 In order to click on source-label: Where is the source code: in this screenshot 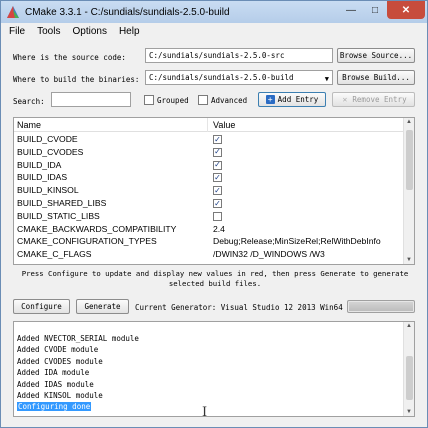, I will do `click(69, 57)`.